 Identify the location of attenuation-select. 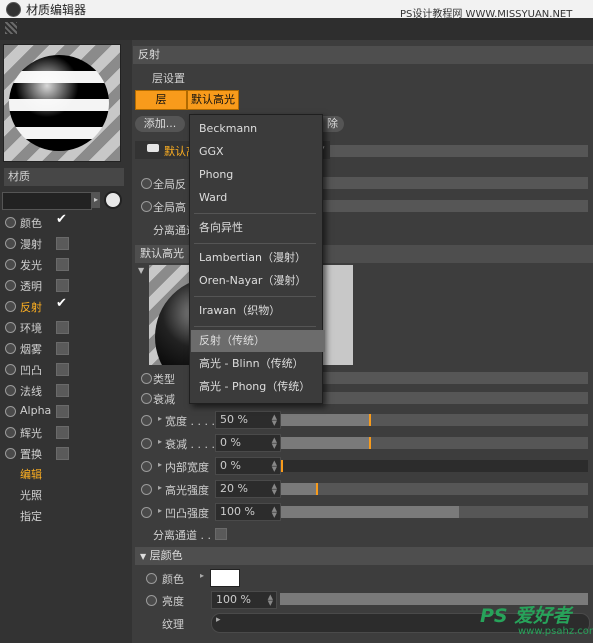
(454, 398).